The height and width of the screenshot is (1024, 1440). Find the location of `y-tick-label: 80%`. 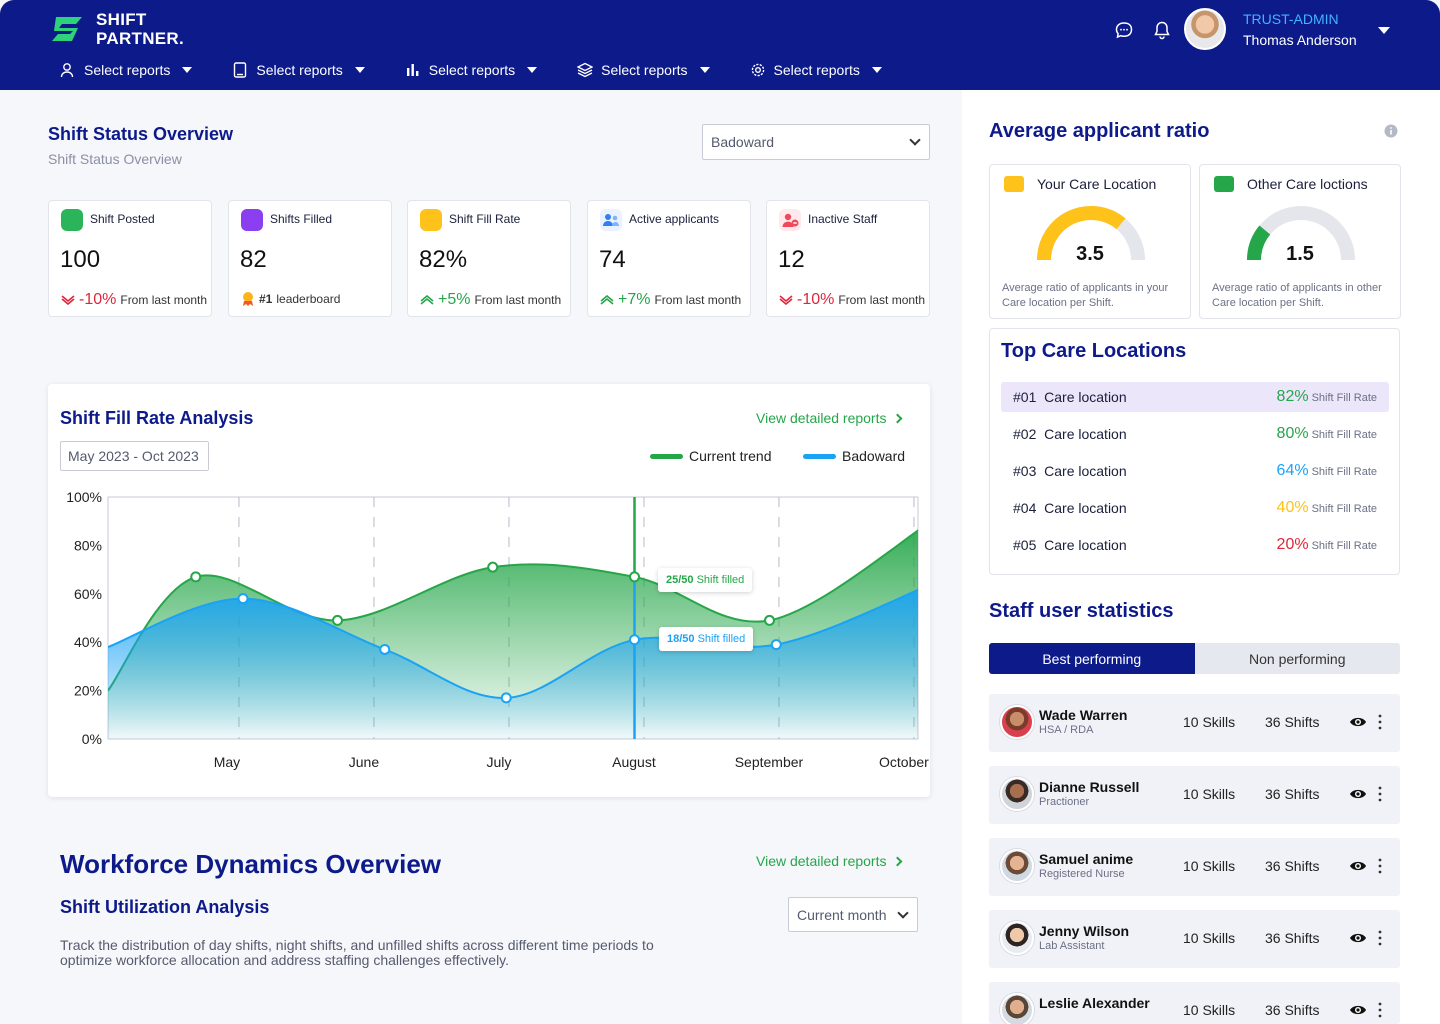

y-tick-label: 80% is located at coordinates (88, 545).